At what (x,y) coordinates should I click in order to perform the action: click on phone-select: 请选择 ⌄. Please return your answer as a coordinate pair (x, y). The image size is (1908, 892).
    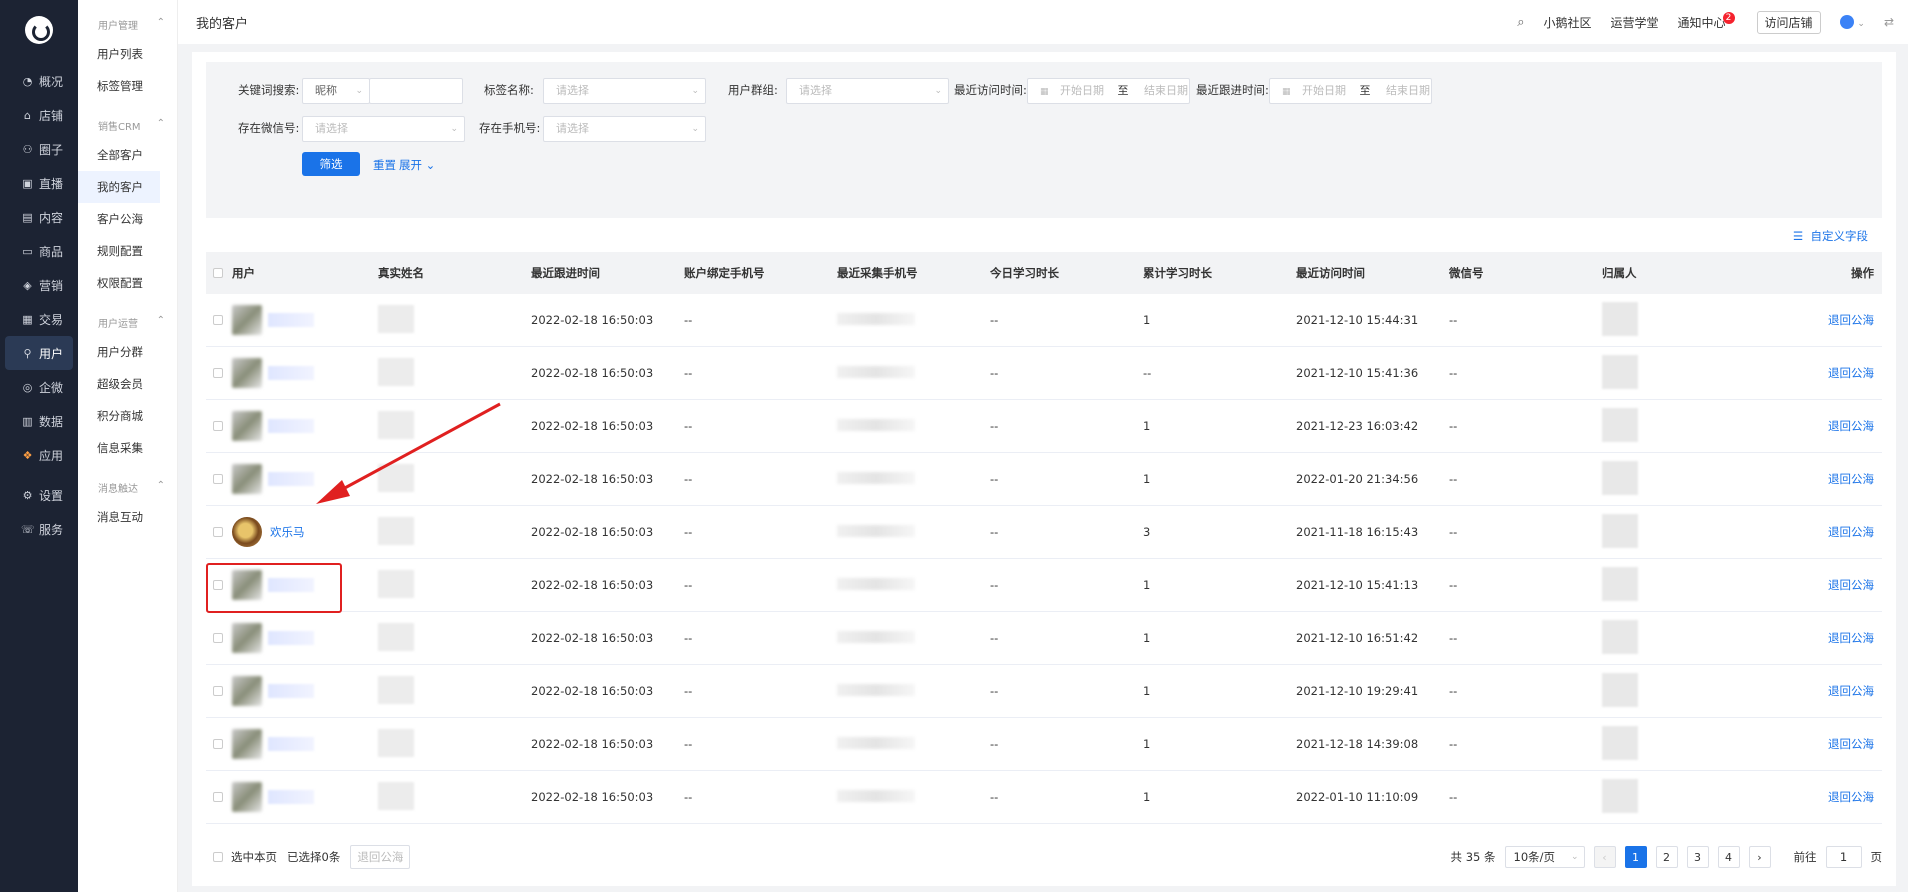
    Looking at the image, I should click on (624, 129).